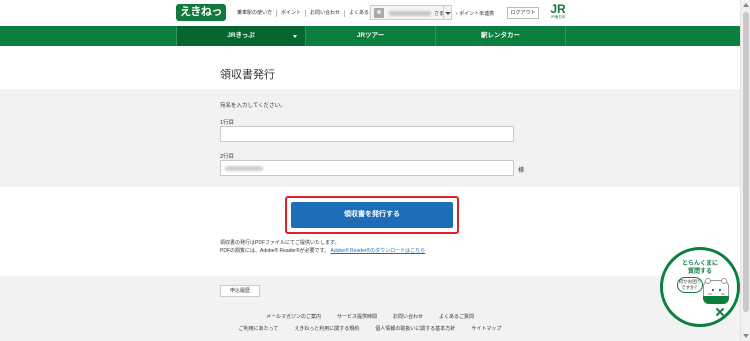 The height and width of the screenshot is (341, 750). I want to click on footer-link-sitemap: サイトマップ, so click(486, 328).